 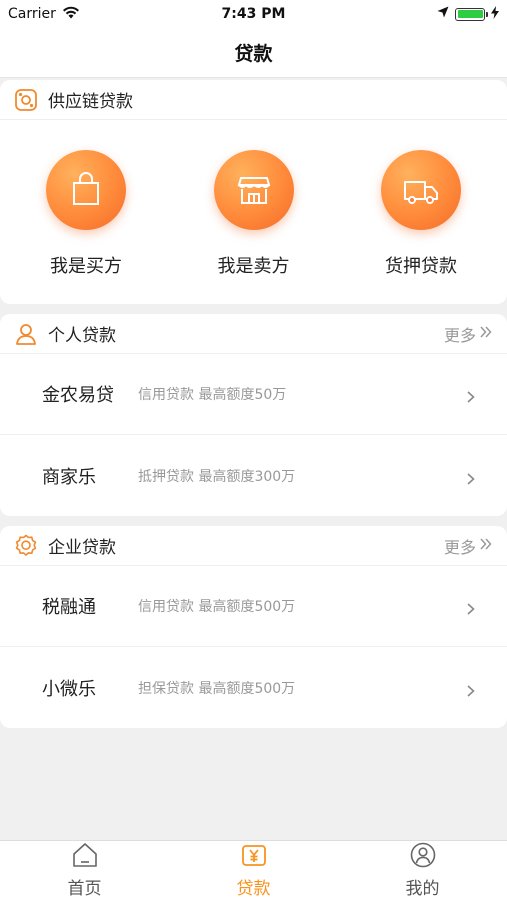 I want to click on location-arrow-icon, so click(x=443, y=14).